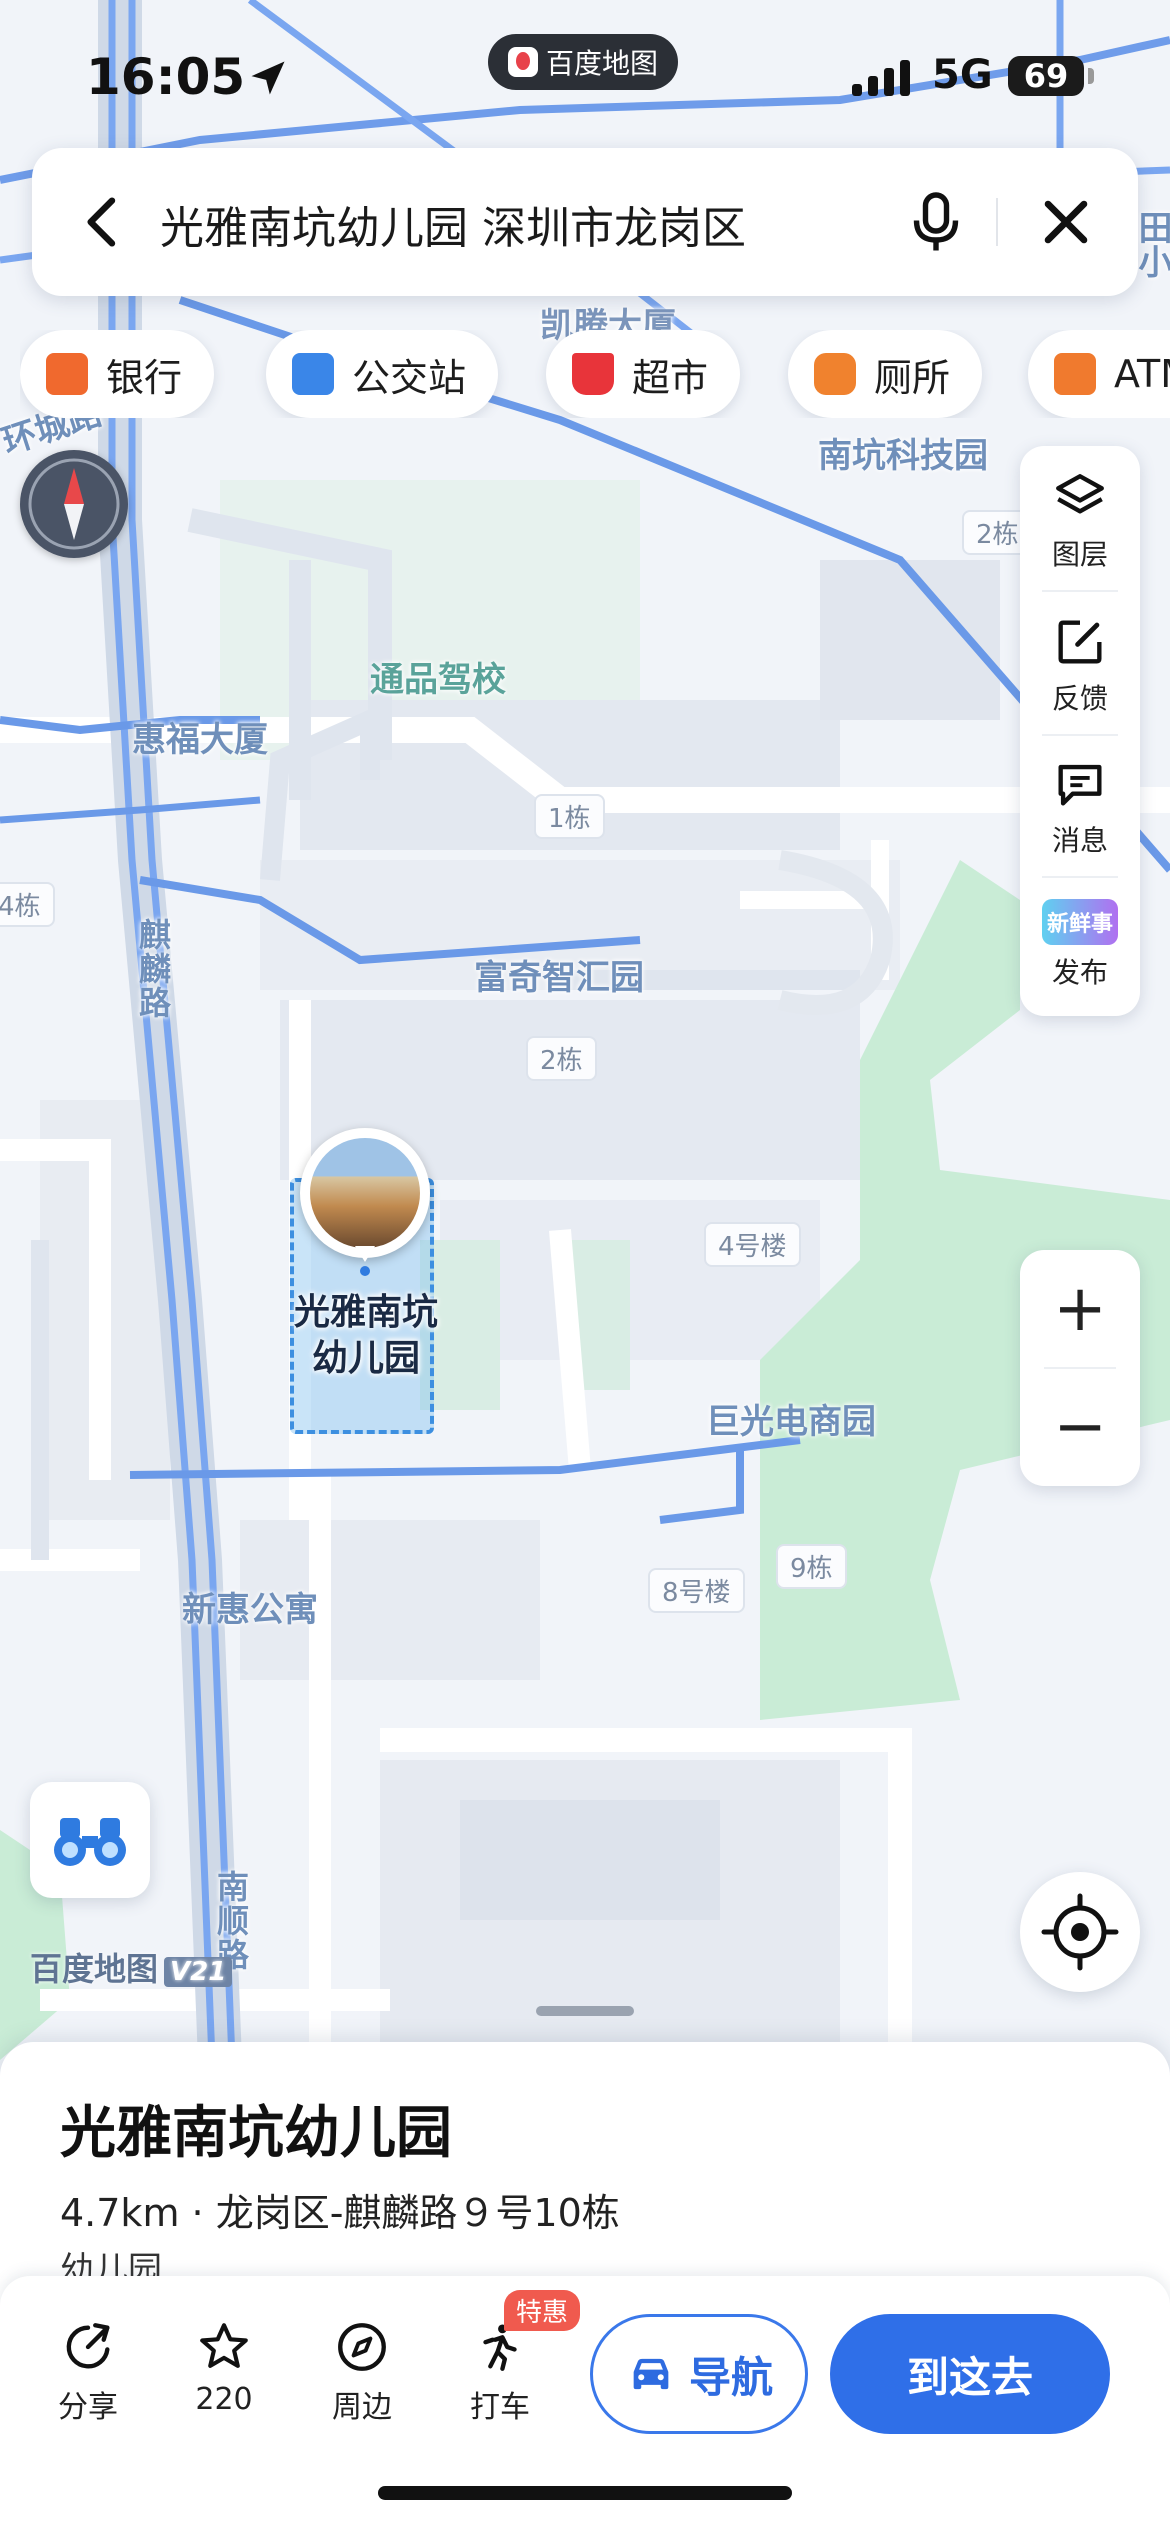 This screenshot has width=1170, height=2532. I want to click on crosshair-icon, so click(1080, 1932).